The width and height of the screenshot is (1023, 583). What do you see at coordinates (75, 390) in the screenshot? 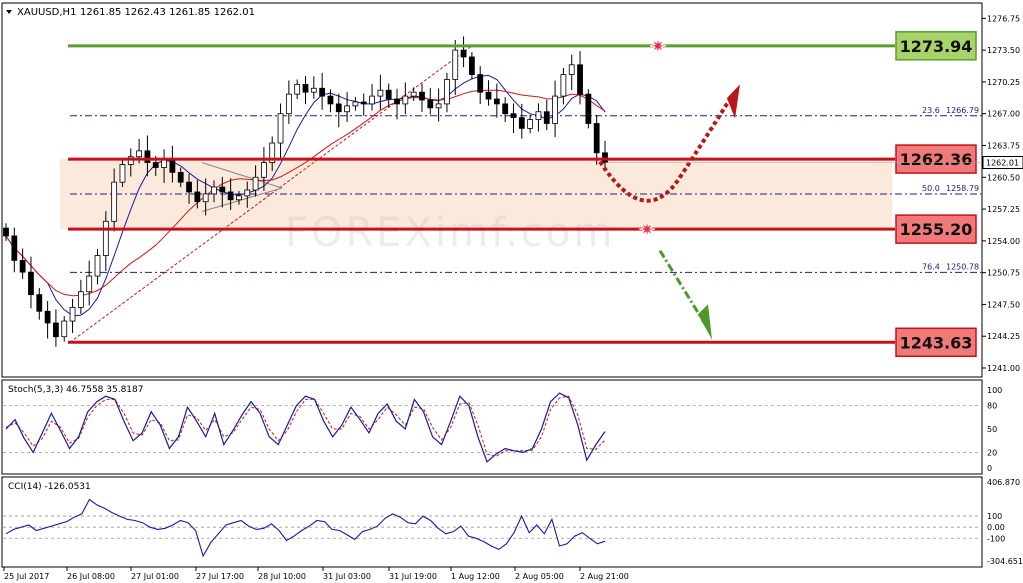
I see `stoch-title: Stoch(5,3,3) 46.7558 35.8187` at bounding box center [75, 390].